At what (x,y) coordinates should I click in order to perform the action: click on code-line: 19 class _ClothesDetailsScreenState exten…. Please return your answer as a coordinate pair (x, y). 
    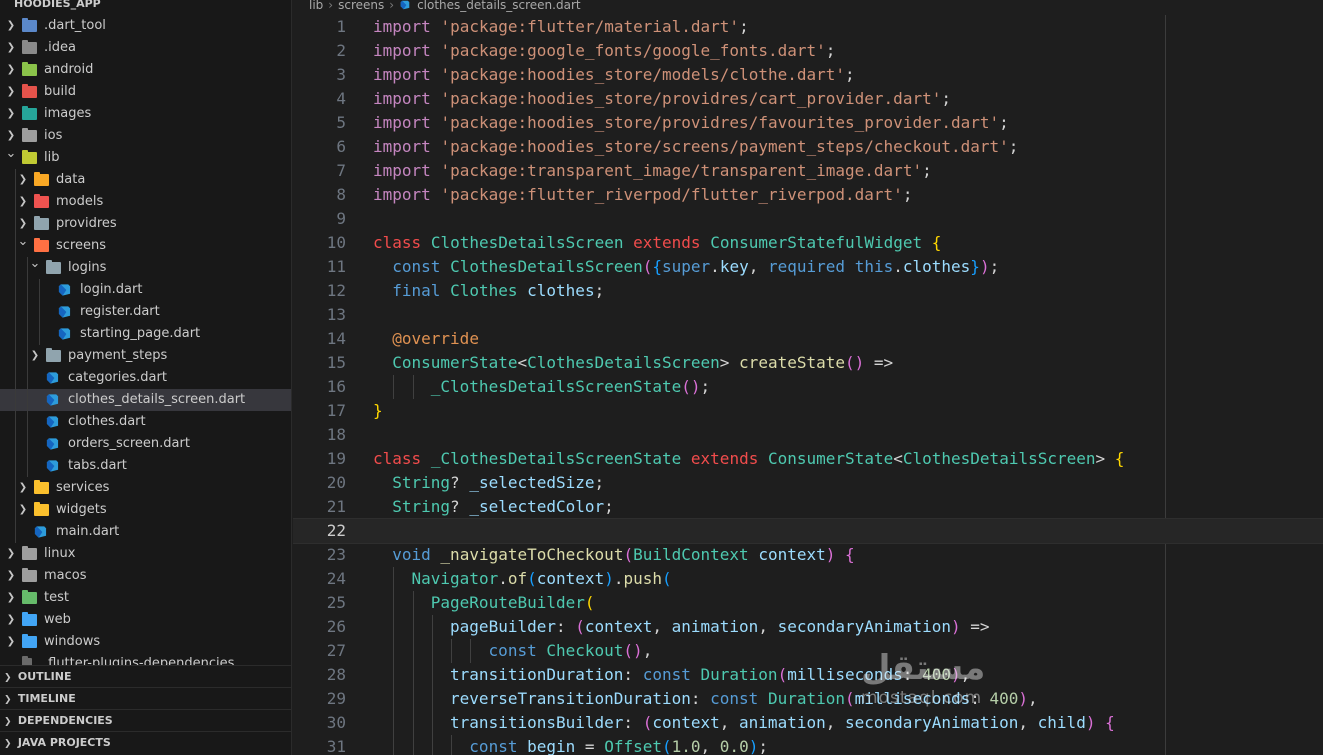
    Looking at the image, I should click on (808, 459).